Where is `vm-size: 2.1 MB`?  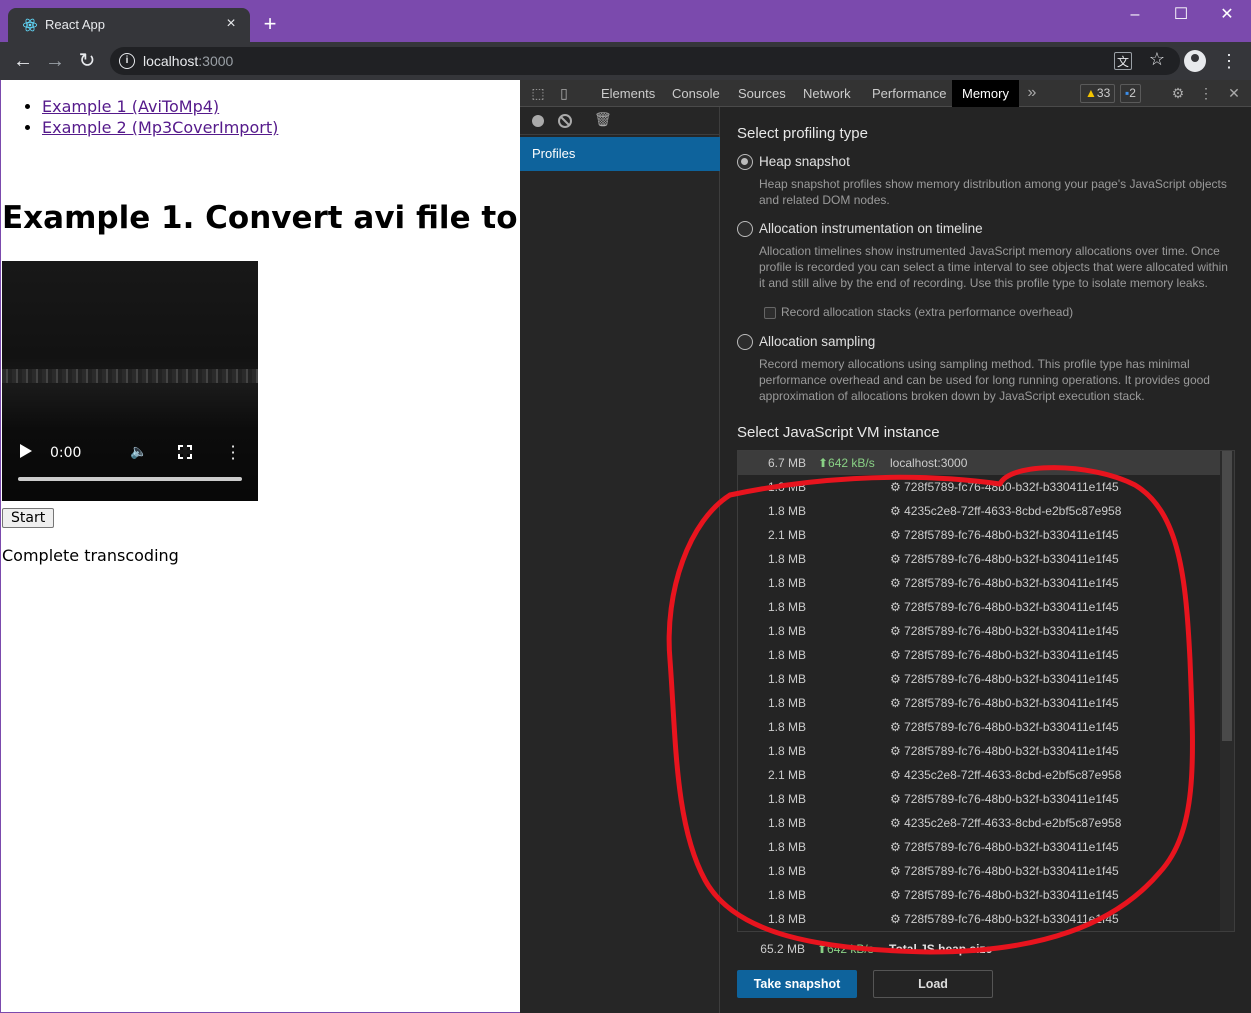 vm-size: 2.1 MB is located at coordinates (786, 535).